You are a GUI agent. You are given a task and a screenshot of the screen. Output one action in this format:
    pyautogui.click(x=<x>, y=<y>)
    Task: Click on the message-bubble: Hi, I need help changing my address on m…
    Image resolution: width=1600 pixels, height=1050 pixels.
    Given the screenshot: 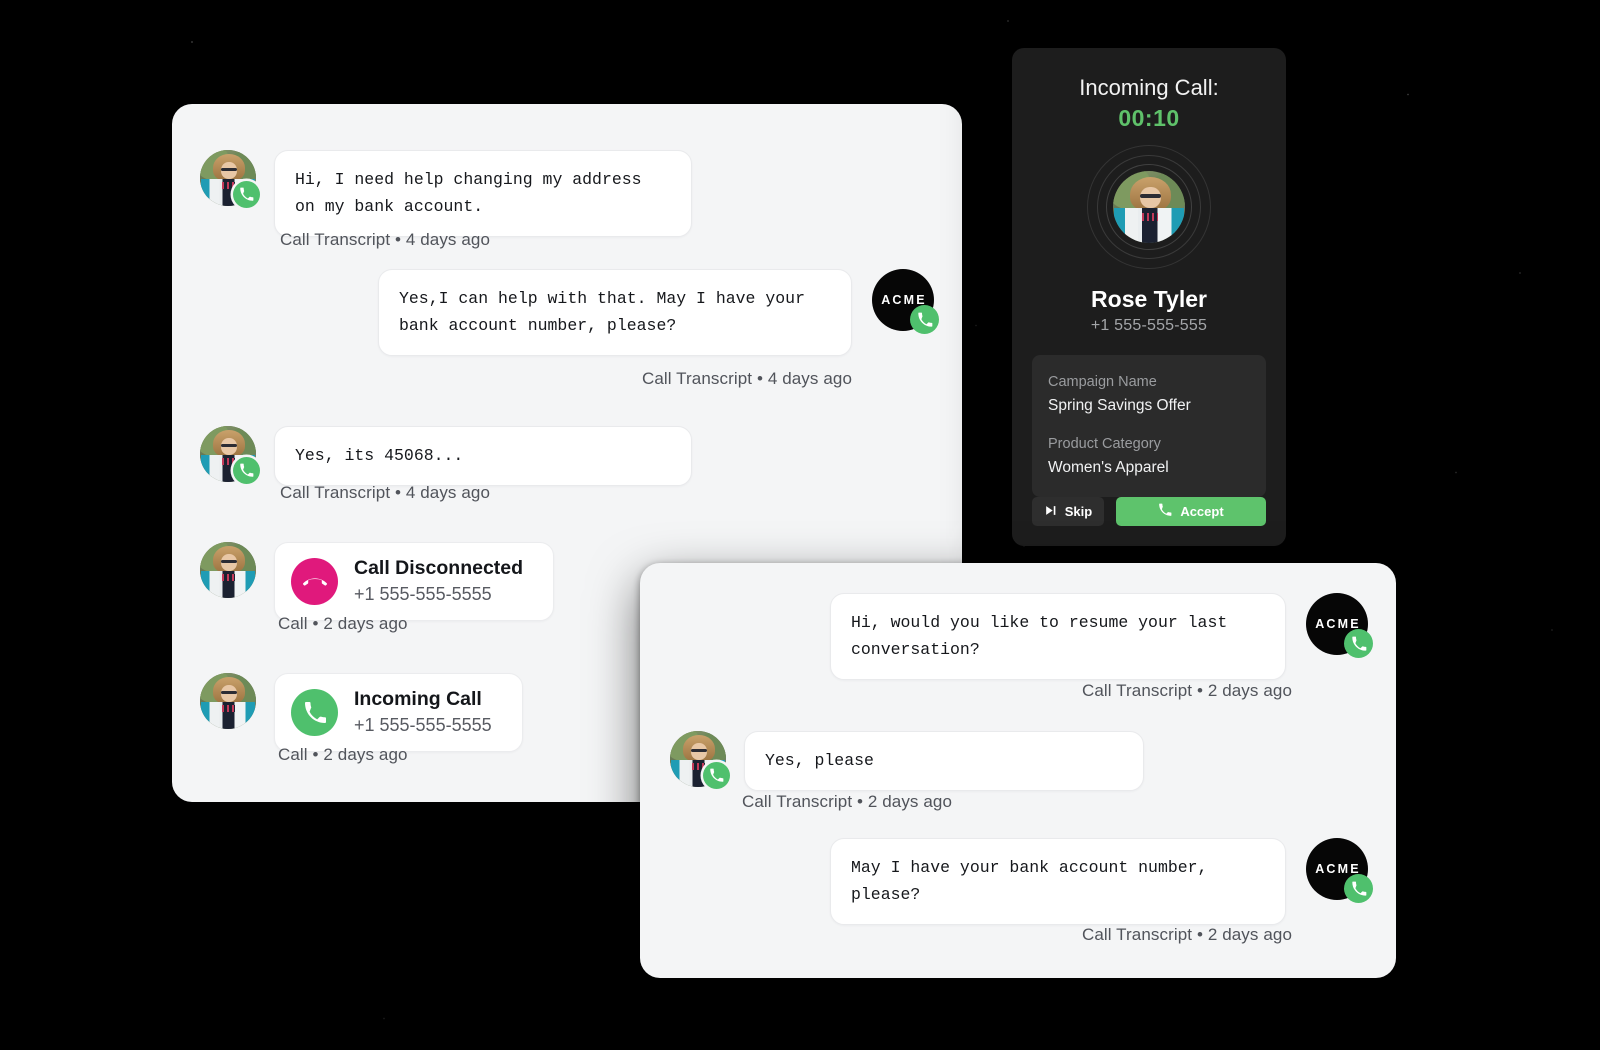 What is the action you would take?
    pyautogui.click(x=483, y=193)
    